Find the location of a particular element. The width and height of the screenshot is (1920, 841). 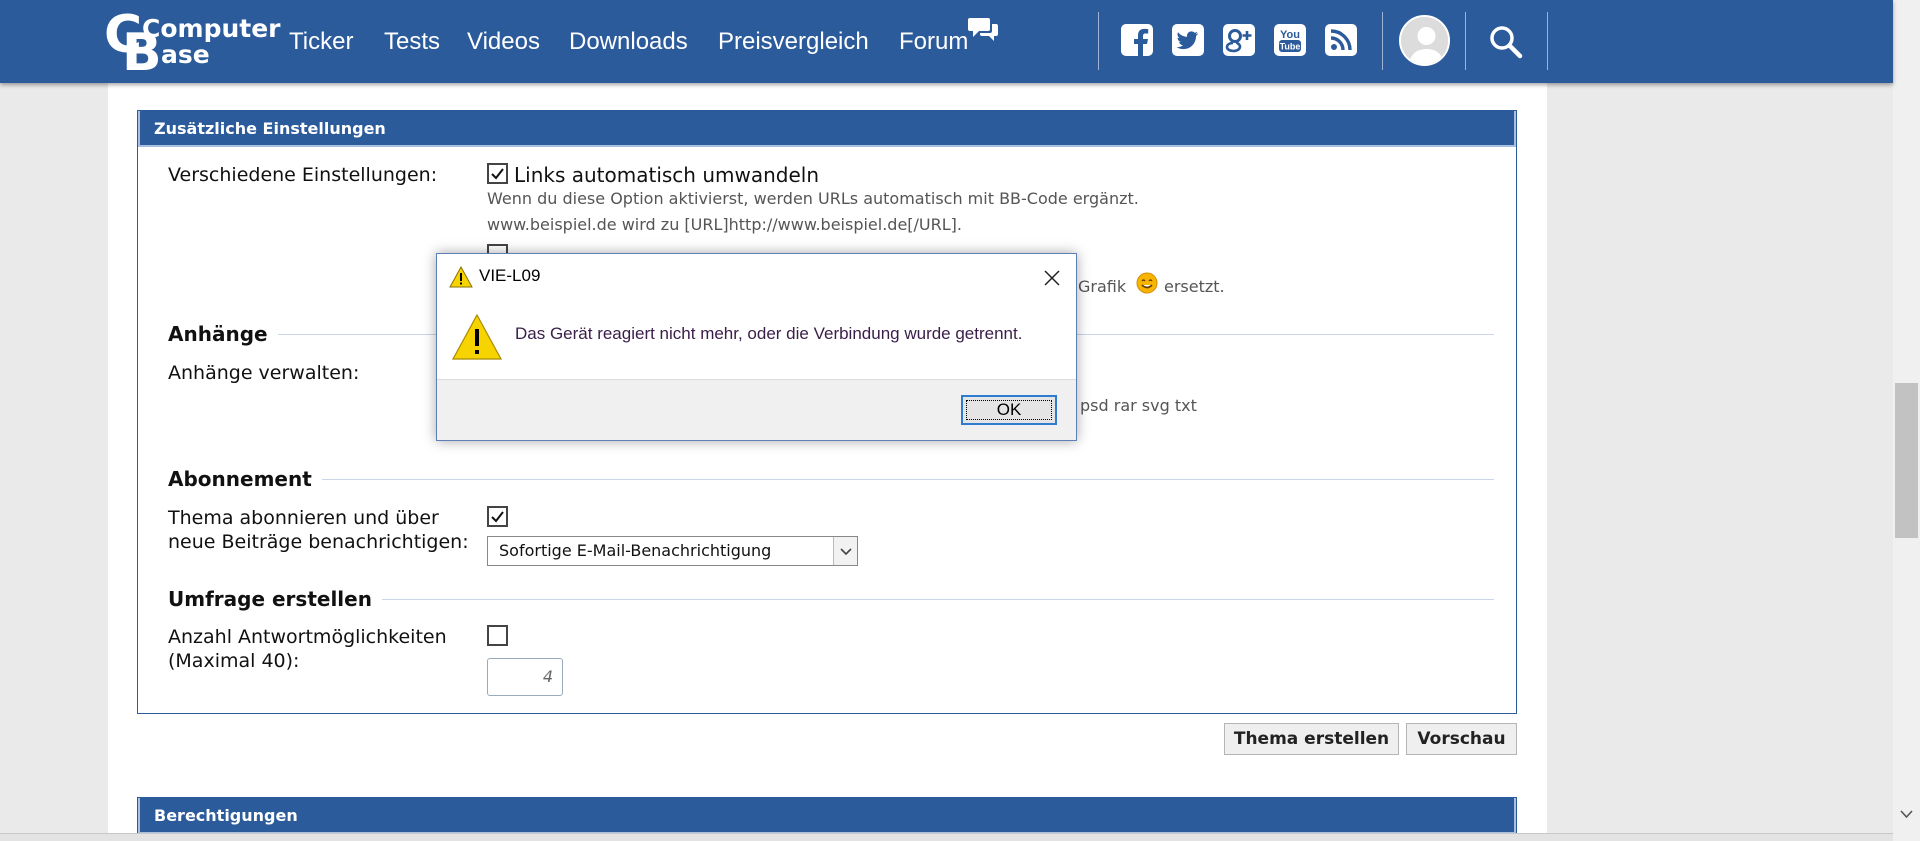

poll-section-title: Umfrage erstellen is located at coordinates (275, 599).